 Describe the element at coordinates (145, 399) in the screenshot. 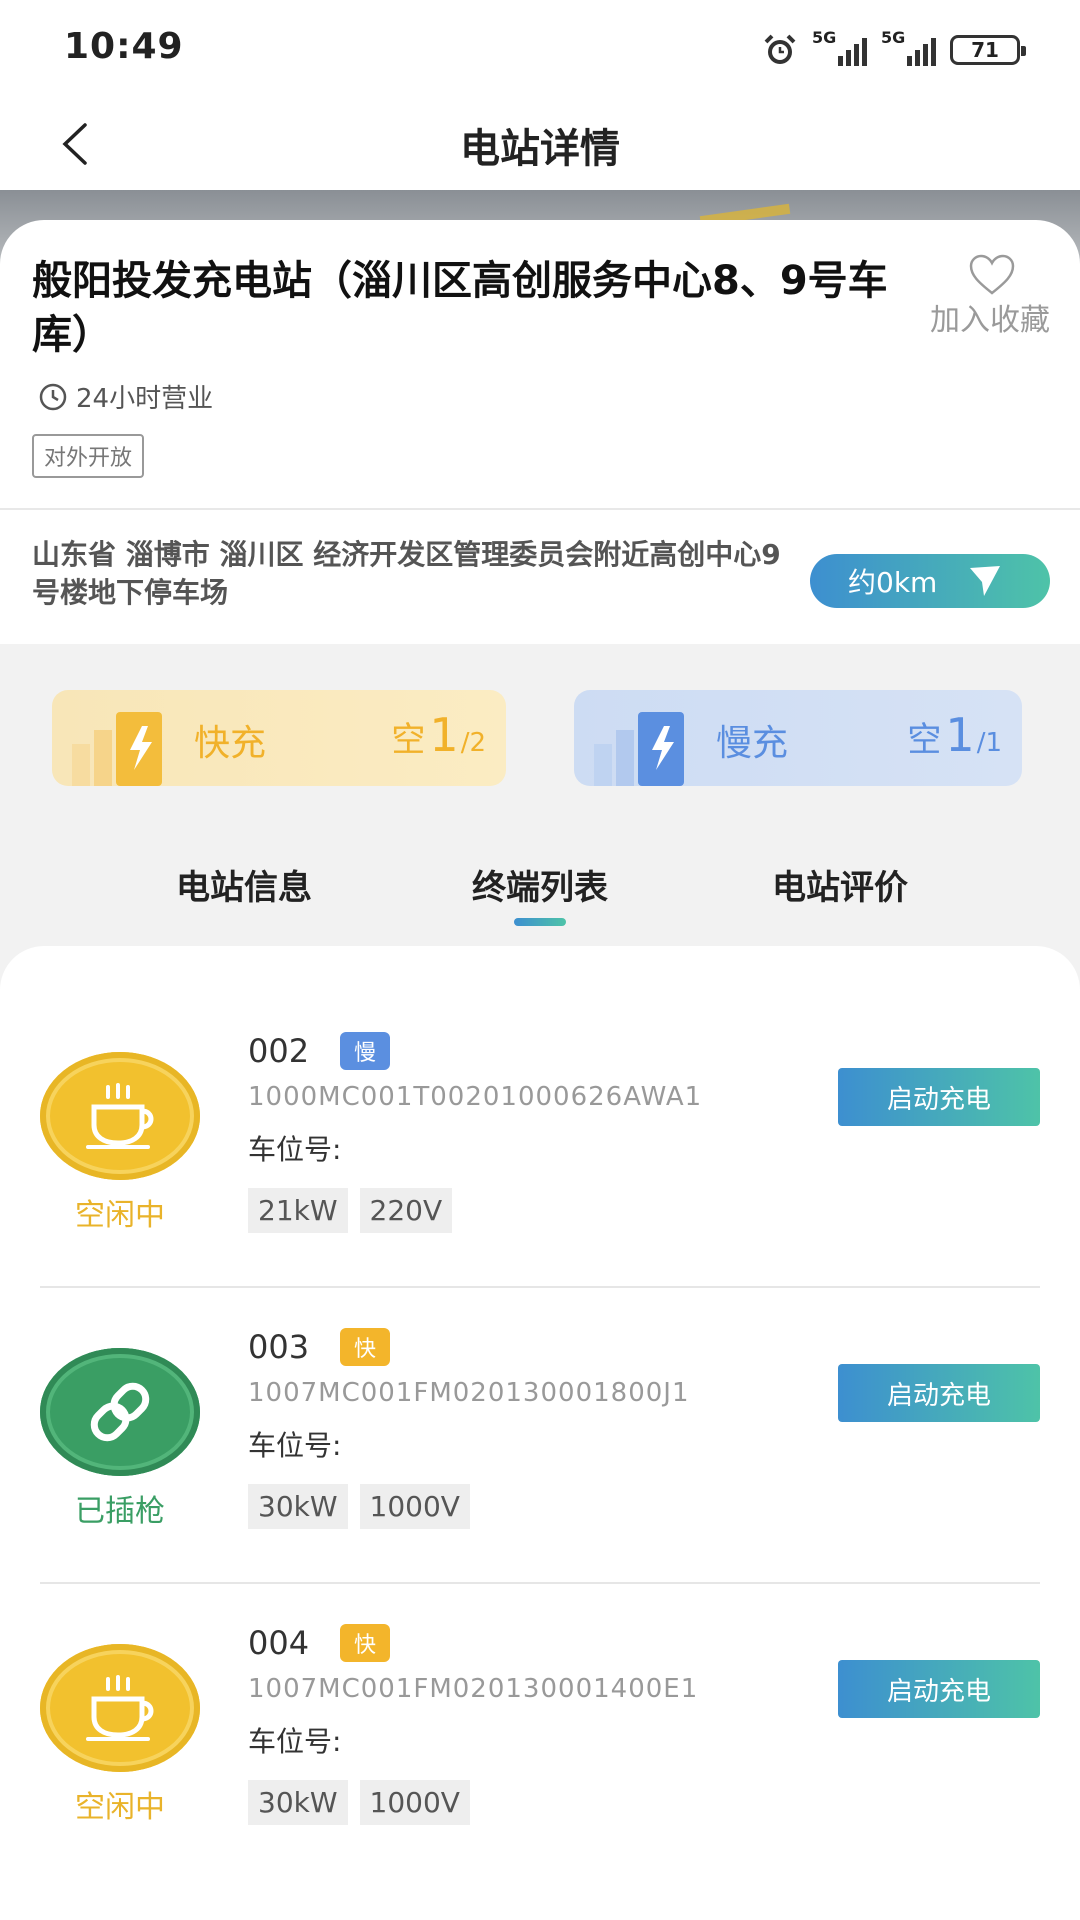

I see `hours-text: 24小时营业` at that location.